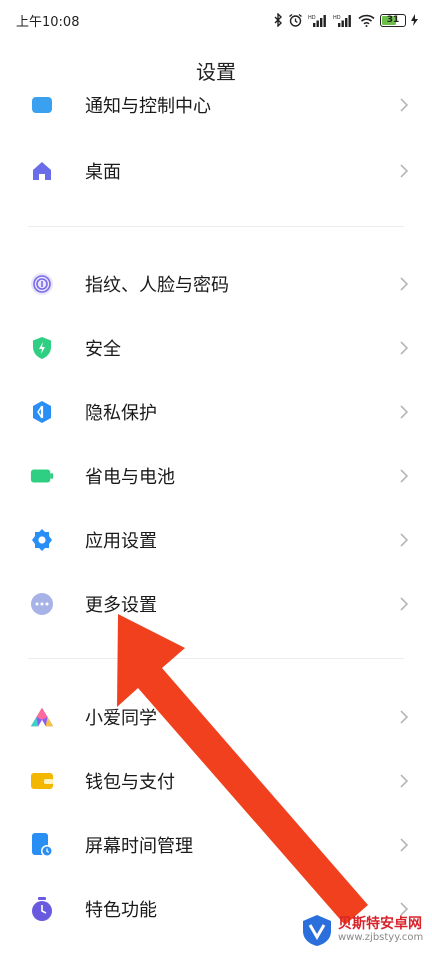 The height and width of the screenshot is (960, 432). I want to click on status-icons: HD HD 31, so click(345, 20).